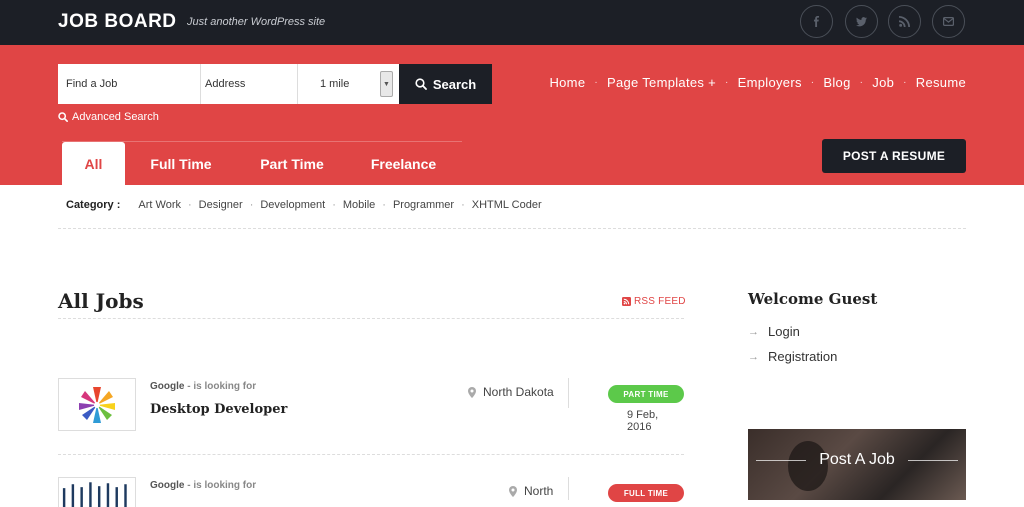 The height and width of the screenshot is (507, 1024). I want to click on twitter-icon, so click(861, 21).